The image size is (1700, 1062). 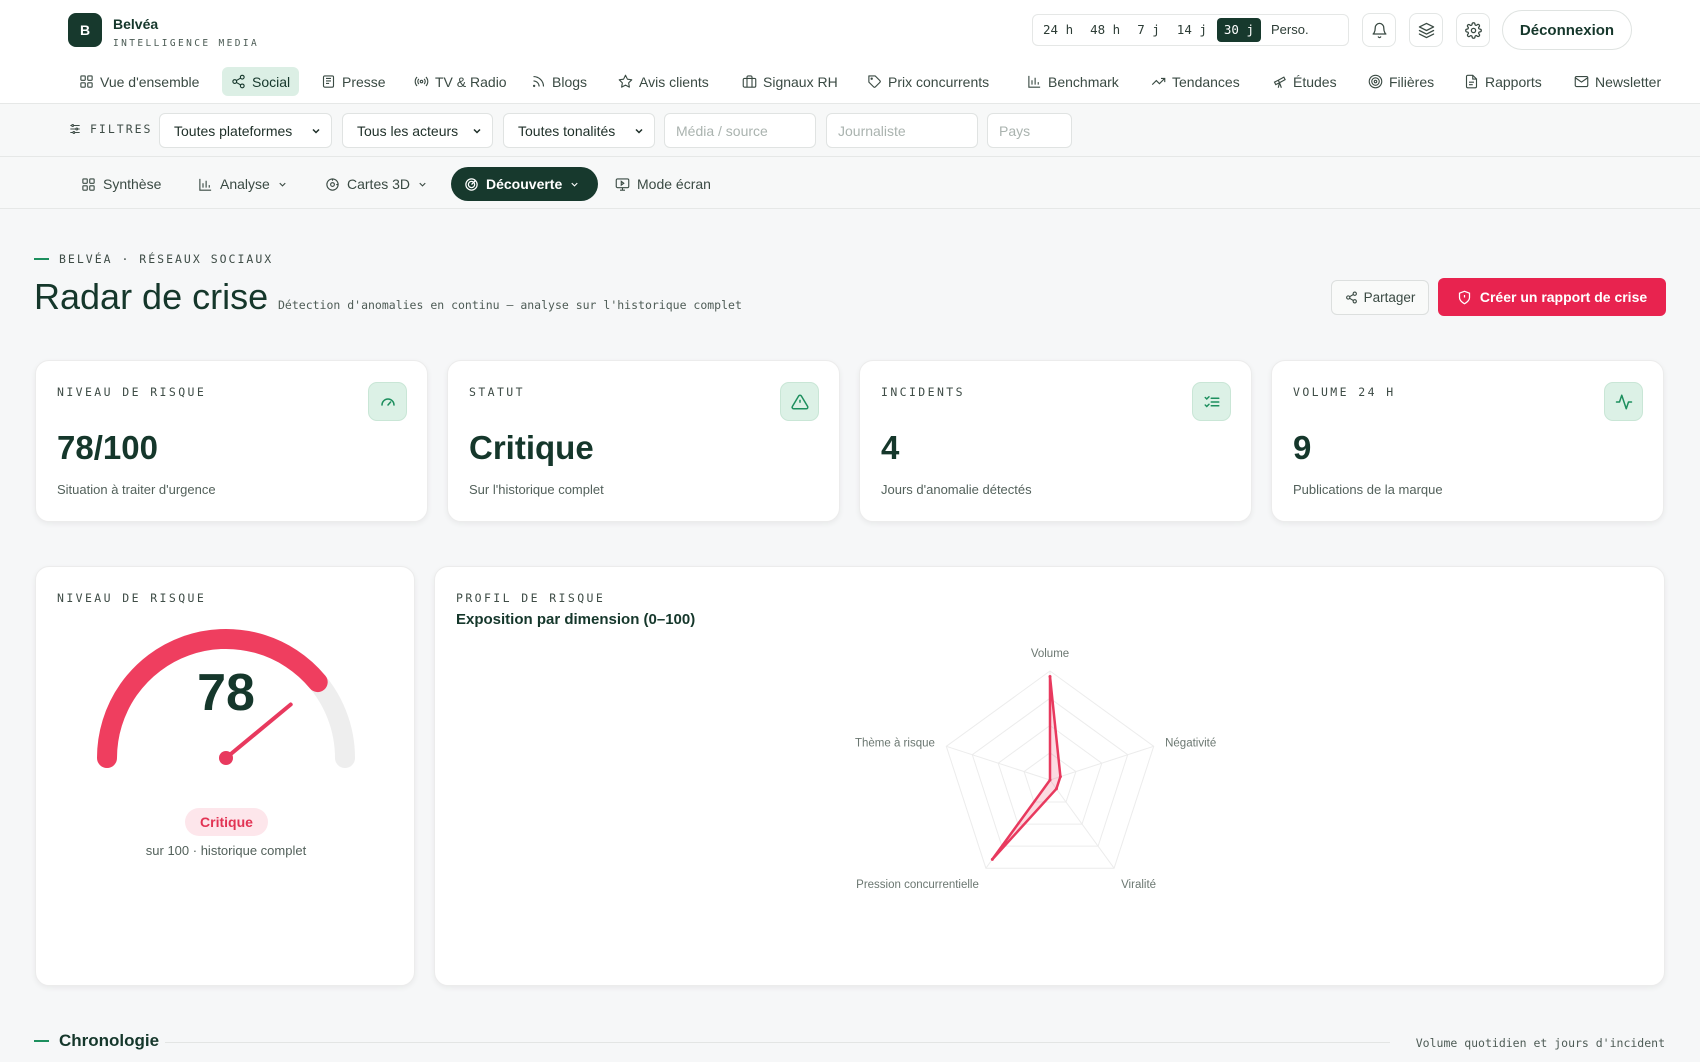 What do you see at coordinates (1279, 82) in the screenshot?
I see `telescope-icon` at bounding box center [1279, 82].